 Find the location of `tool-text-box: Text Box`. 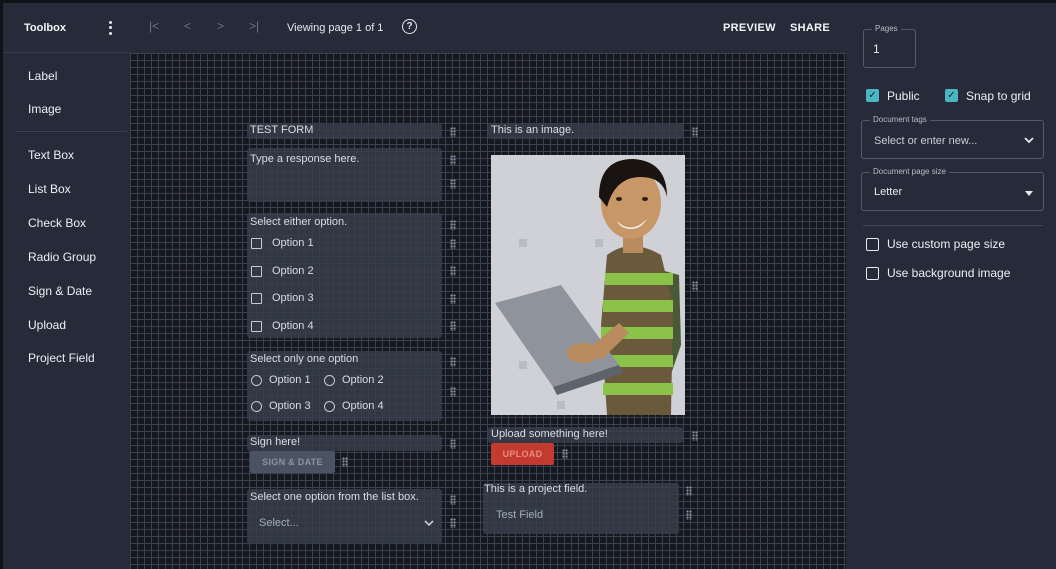

tool-text-box: Text Box is located at coordinates (51, 155).